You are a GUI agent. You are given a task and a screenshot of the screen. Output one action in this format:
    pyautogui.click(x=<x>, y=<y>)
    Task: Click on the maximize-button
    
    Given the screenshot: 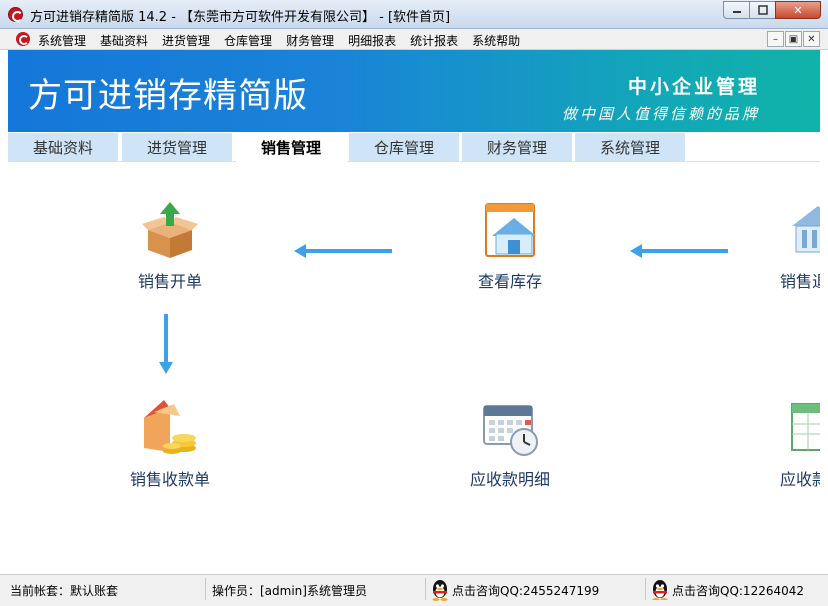 What is the action you would take?
    pyautogui.click(x=762, y=10)
    